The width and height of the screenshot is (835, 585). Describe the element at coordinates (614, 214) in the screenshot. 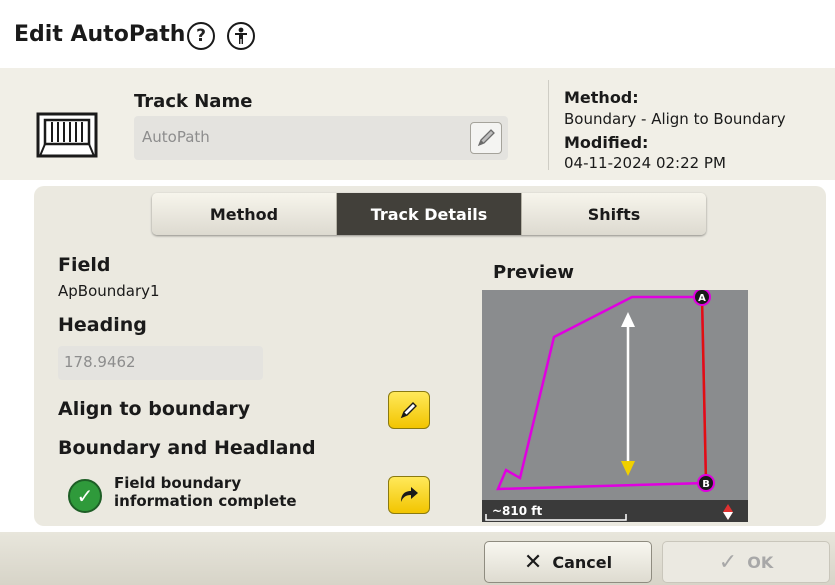

I see `tab-shifts: Shifts` at that location.